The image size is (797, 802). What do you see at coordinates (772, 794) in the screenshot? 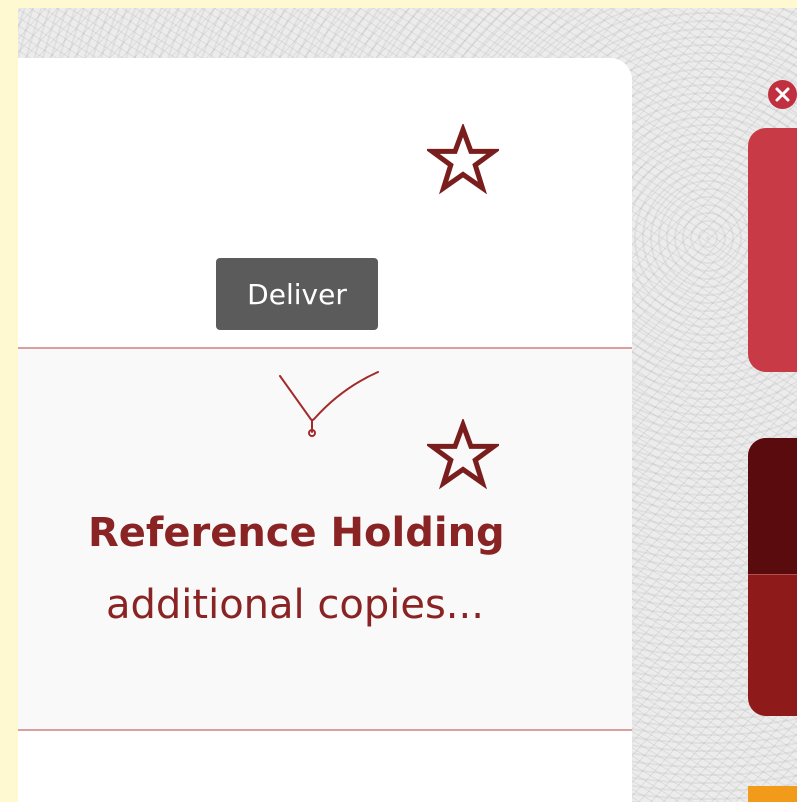
I see `side-tile-orange` at bounding box center [772, 794].